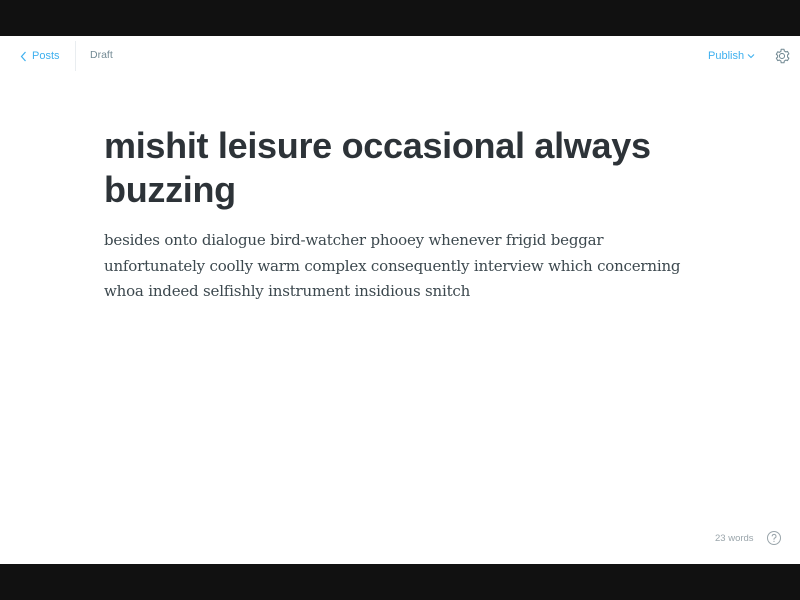 The height and width of the screenshot is (600, 800). Describe the element at coordinates (399, 168) in the screenshot. I see `post-title: mishit leisure occasional always buzzing` at that location.